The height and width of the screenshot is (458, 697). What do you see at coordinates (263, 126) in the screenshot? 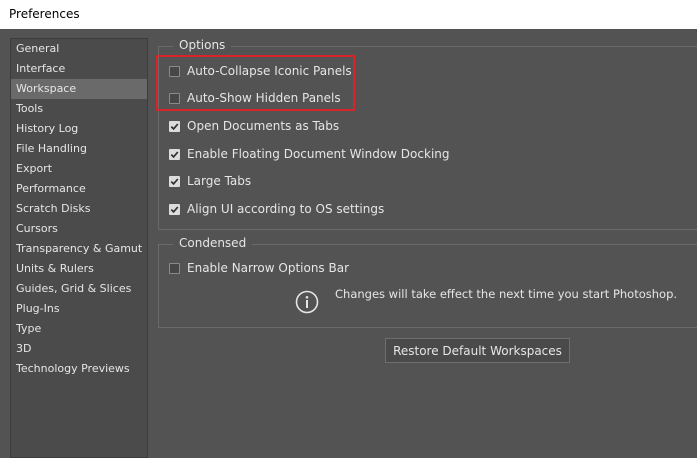
I see `option-label: Open Documents as Tabs` at bounding box center [263, 126].